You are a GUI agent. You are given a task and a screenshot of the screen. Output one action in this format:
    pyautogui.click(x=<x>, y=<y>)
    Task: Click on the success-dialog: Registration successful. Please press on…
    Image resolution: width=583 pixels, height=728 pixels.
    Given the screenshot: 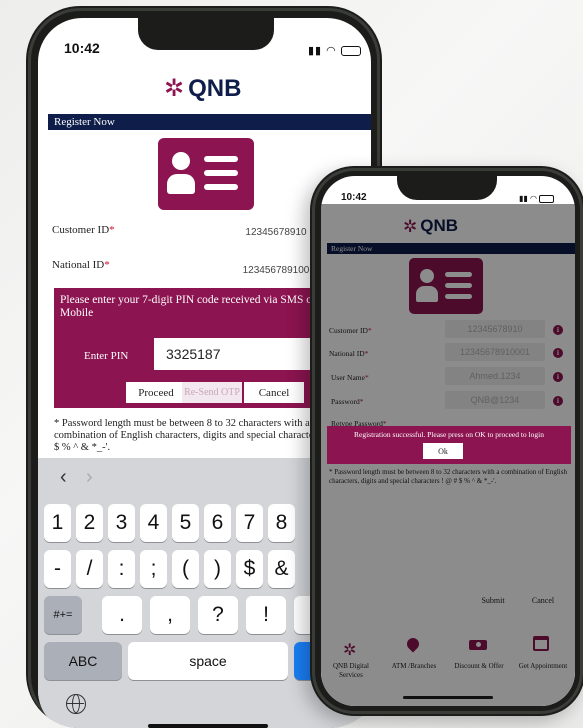 What is the action you would take?
    pyautogui.click(x=449, y=445)
    